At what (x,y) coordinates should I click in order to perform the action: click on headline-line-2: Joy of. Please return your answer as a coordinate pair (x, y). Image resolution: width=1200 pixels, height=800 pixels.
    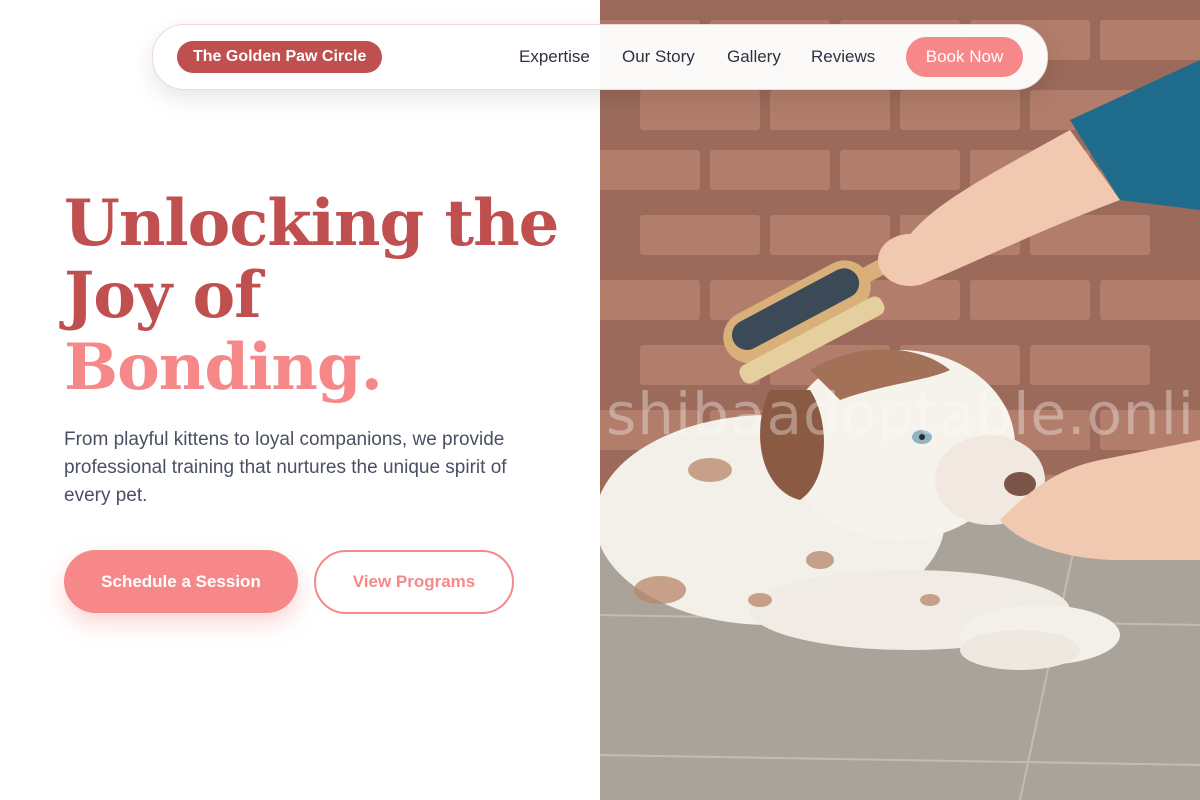
    Looking at the image, I should click on (163, 295).